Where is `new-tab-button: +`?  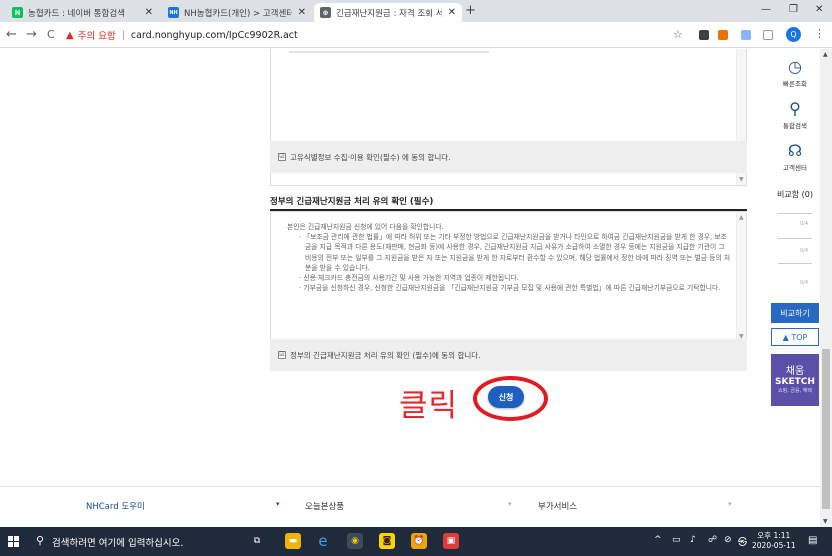 new-tab-button: + is located at coordinates (470, 10).